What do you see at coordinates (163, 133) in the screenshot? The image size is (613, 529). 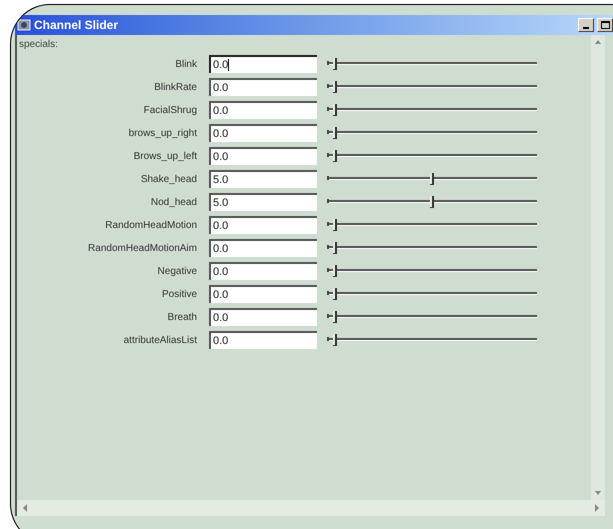 I see `channel-label: brows_up_right` at bounding box center [163, 133].